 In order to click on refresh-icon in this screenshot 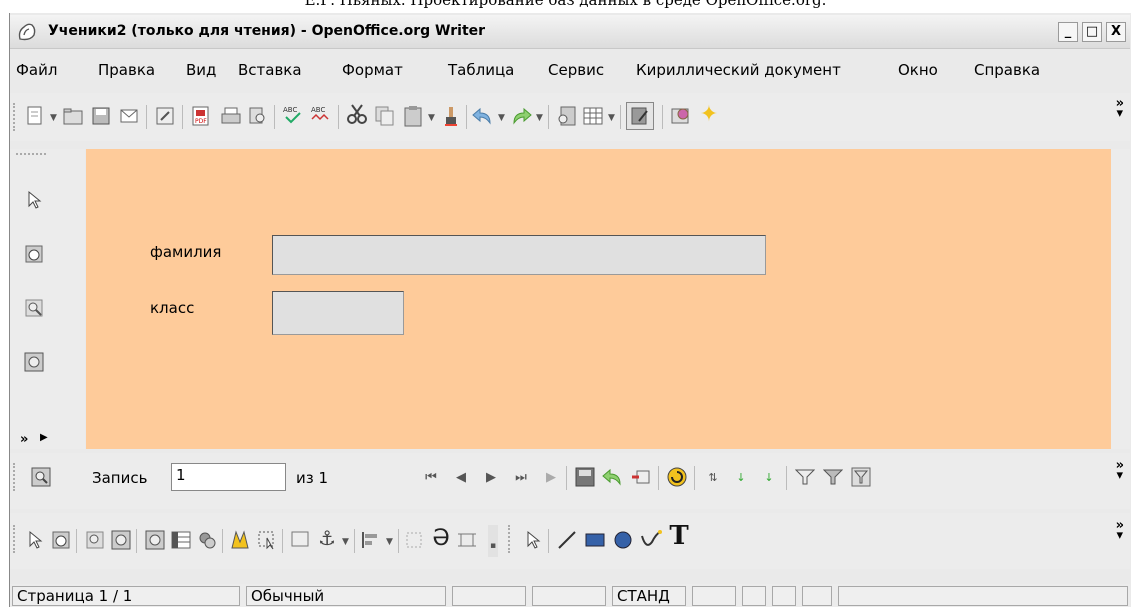, I will do `click(677, 477)`.